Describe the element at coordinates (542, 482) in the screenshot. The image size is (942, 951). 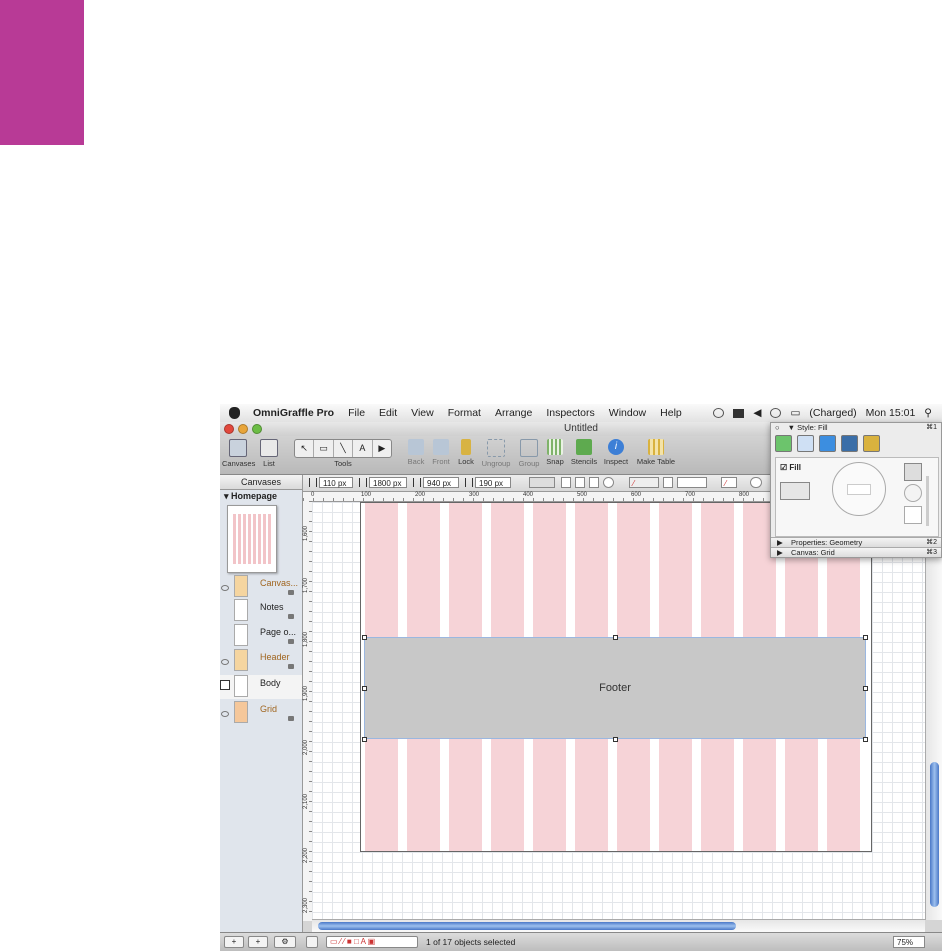
I see `fill-color-popup` at that location.